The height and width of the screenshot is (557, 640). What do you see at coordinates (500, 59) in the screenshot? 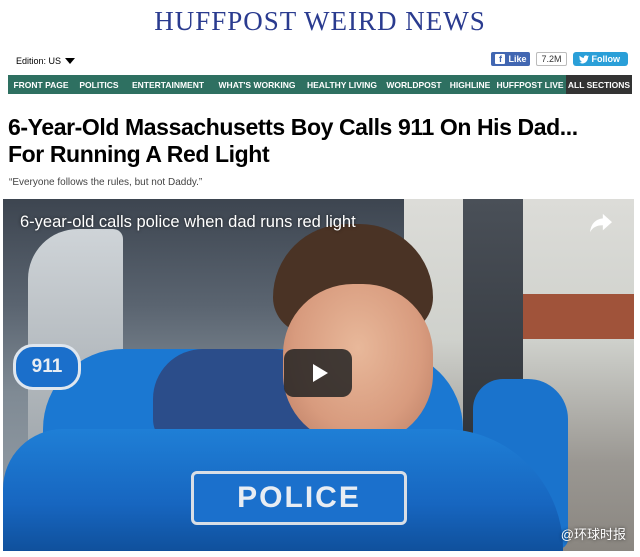
I see `facebook-icon: f` at bounding box center [500, 59].